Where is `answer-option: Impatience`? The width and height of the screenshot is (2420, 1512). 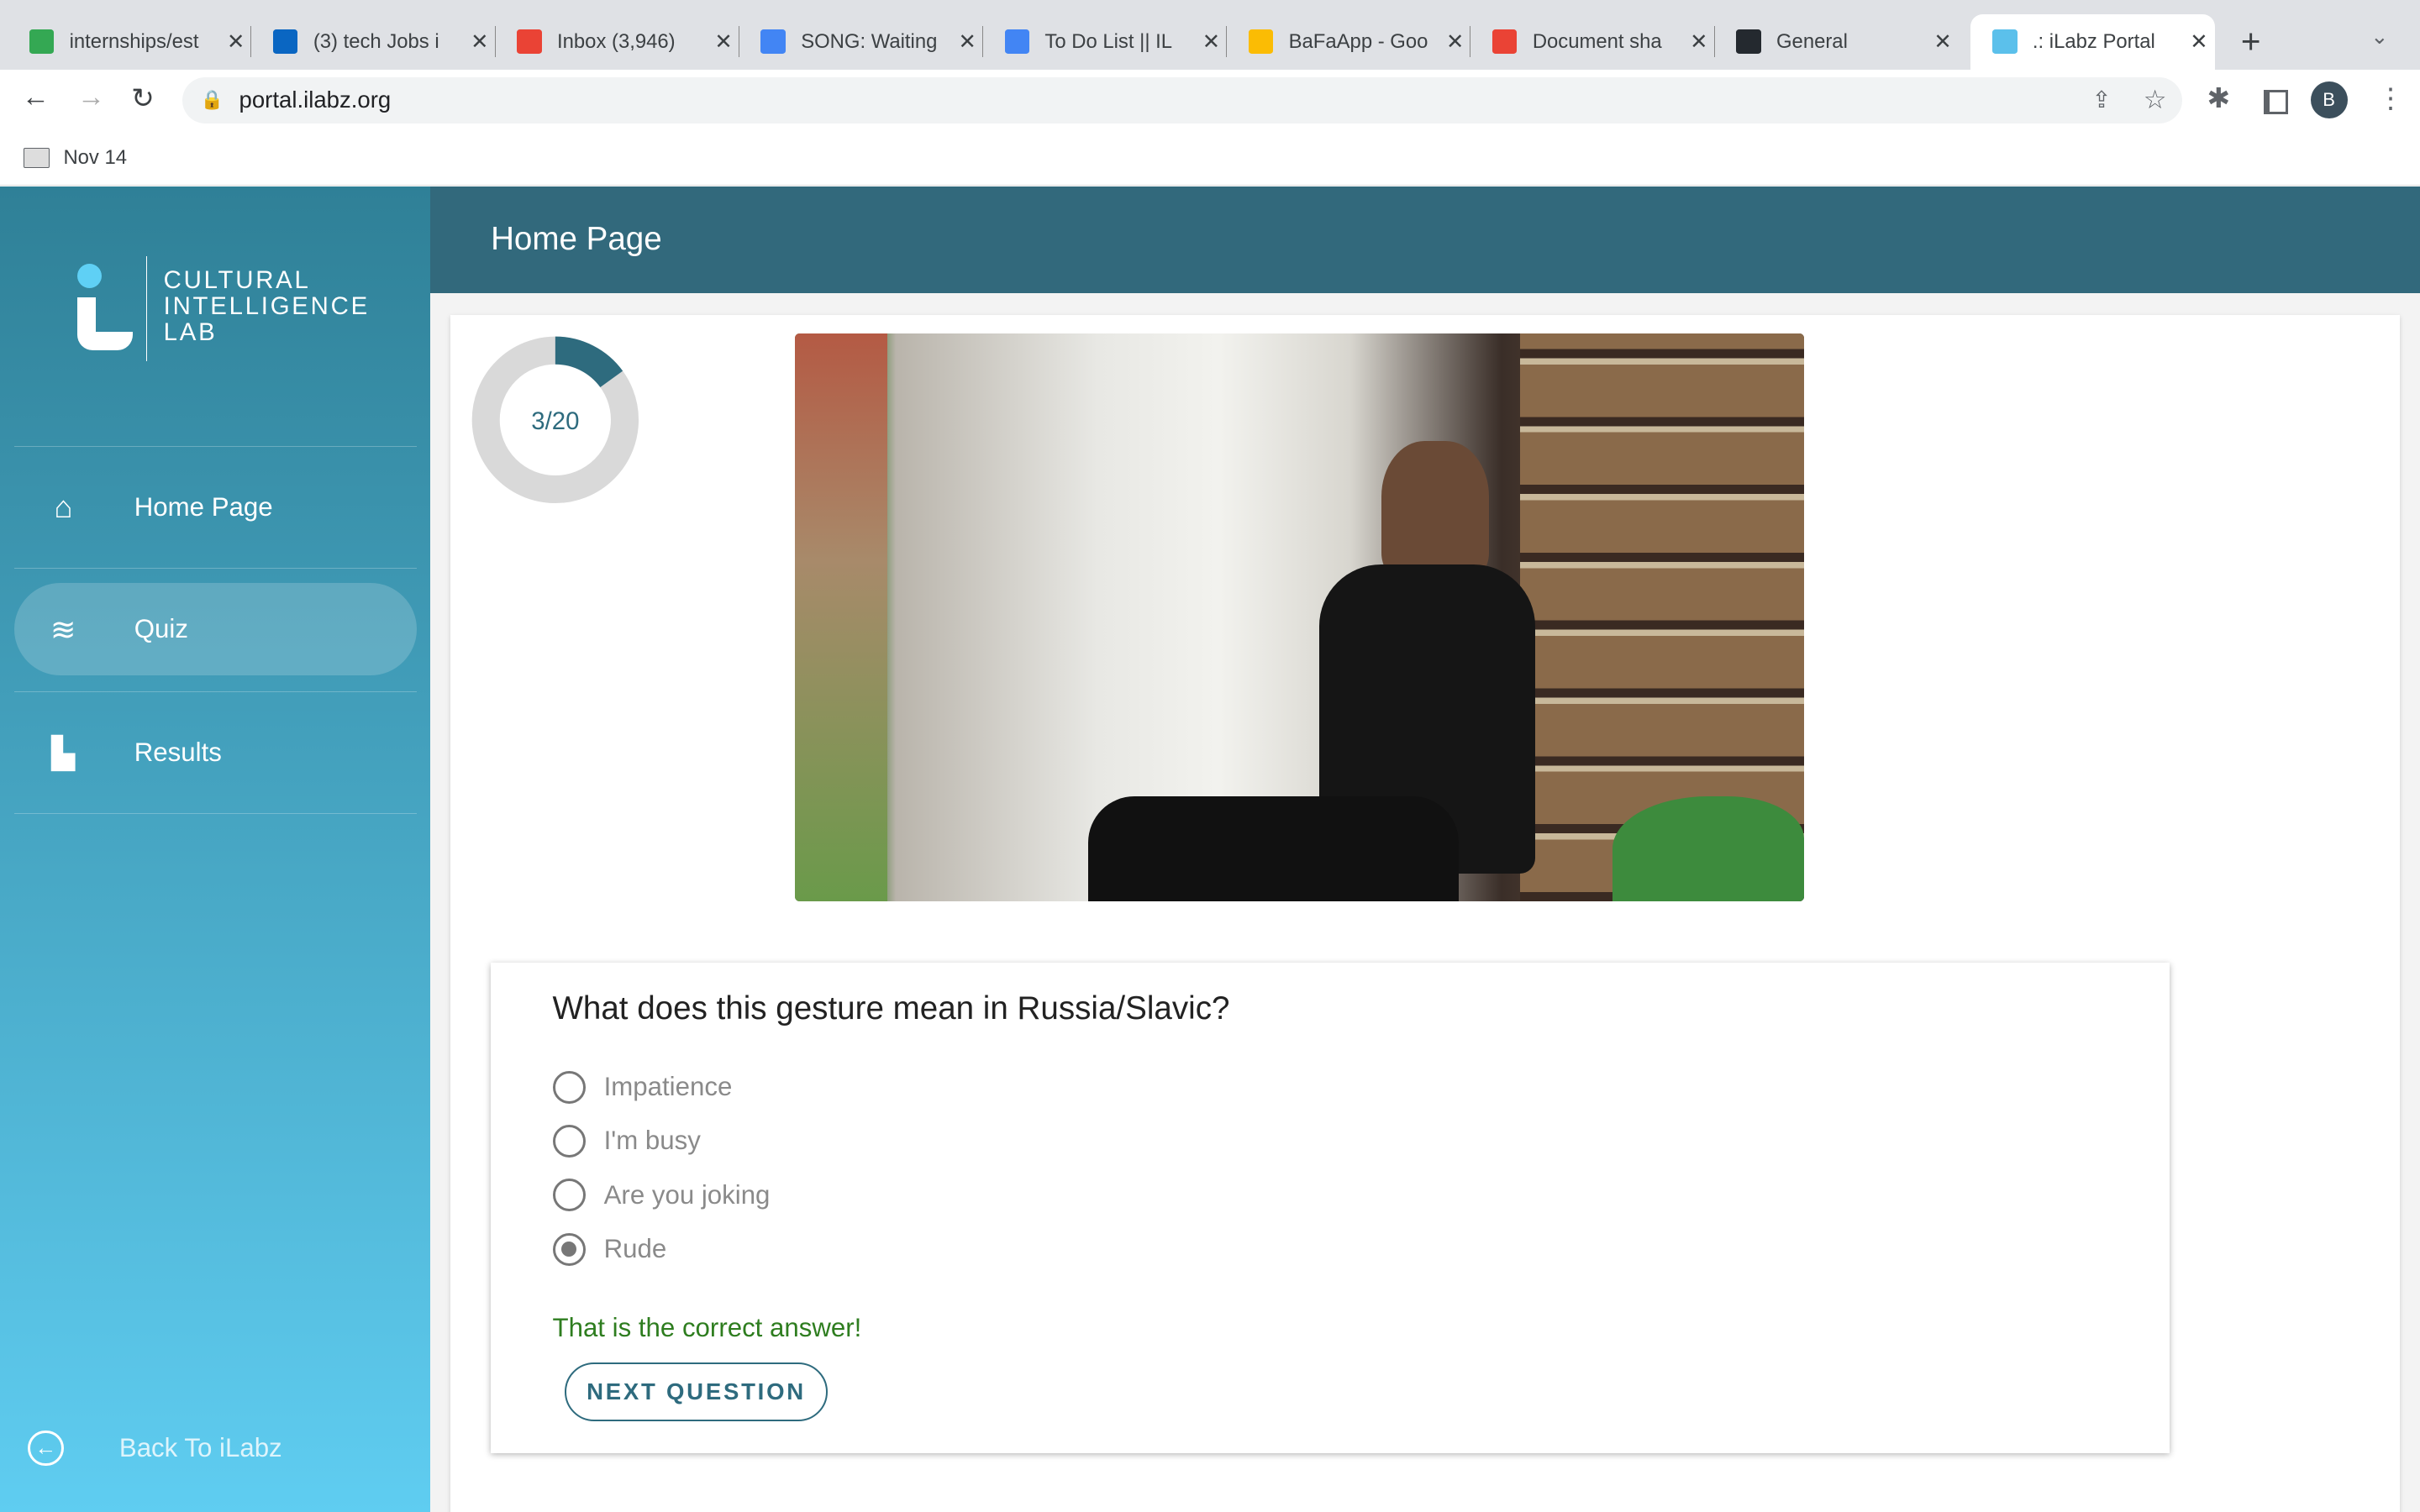
answer-option: Impatience is located at coordinates (643, 1087).